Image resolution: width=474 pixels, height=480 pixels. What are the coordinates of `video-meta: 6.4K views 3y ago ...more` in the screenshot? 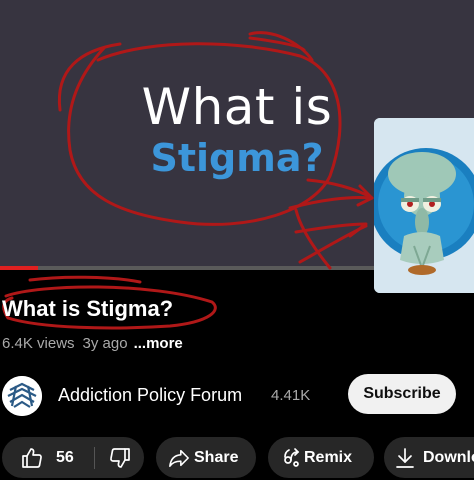 It's located at (92, 343).